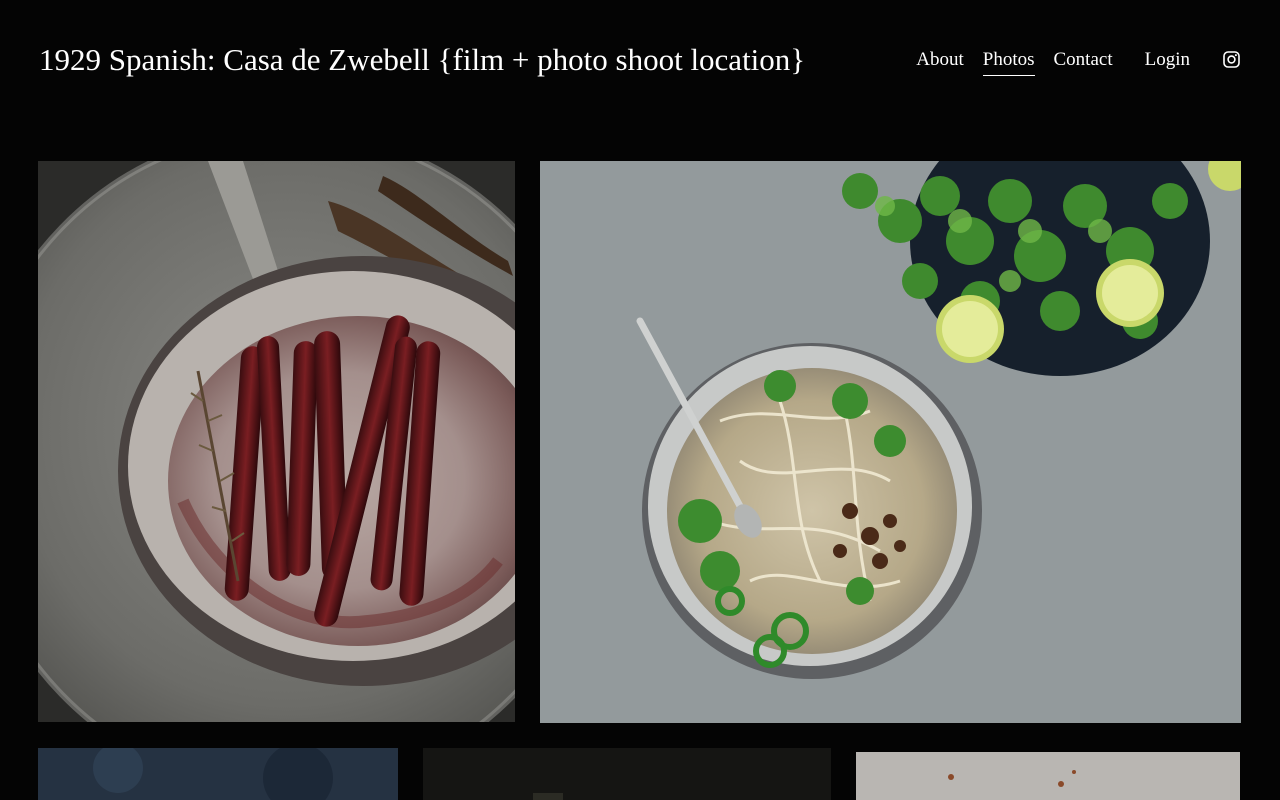 Image resolution: width=1280 pixels, height=800 pixels. I want to click on nav-login: Login, so click(1167, 60).